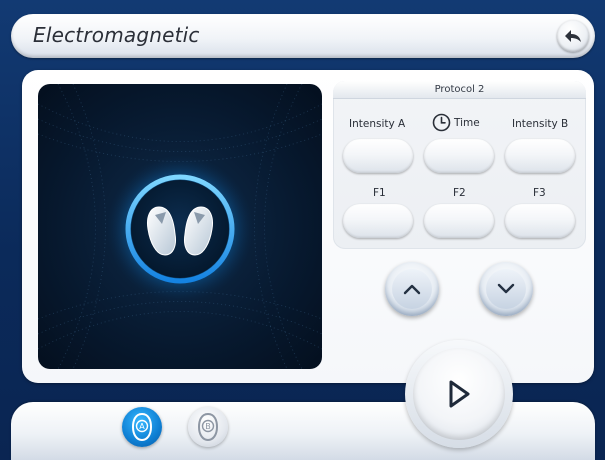  I want to click on chevron-down-icon, so click(506, 288).